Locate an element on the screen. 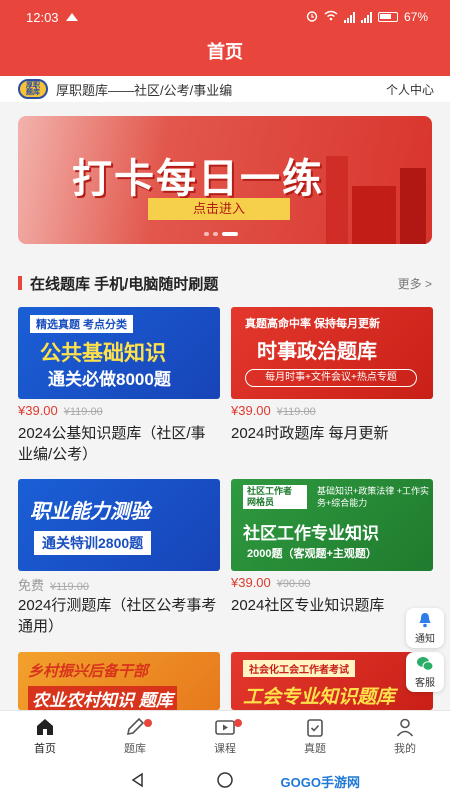 The height and width of the screenshot is (800, 450). video-icon is located at coordinates (225, 727).